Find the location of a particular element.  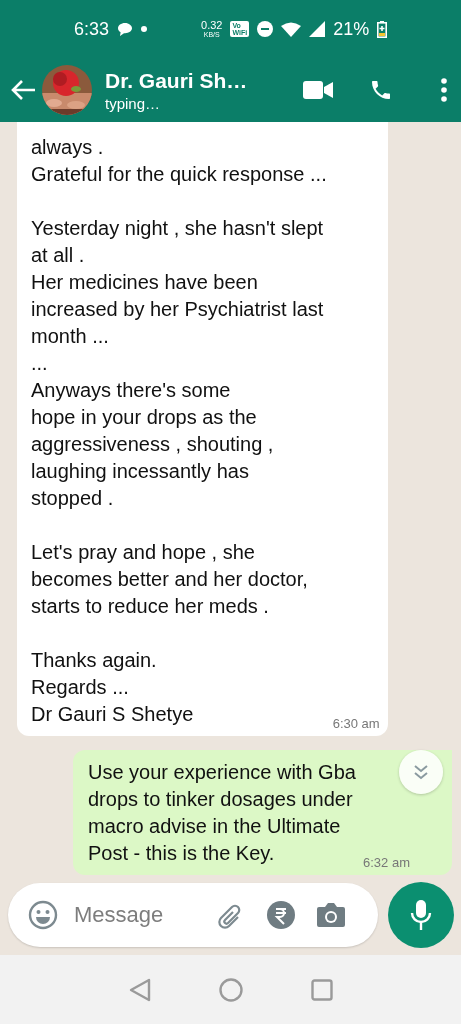

message-field: Message is located at coordinates (134, 915).